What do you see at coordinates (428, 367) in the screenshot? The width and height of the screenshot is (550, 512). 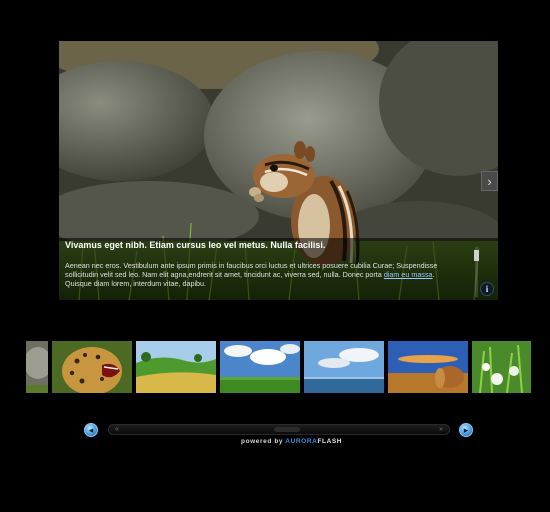 I see `thumbnail-hay-bale` at bounding box center [428, 367].